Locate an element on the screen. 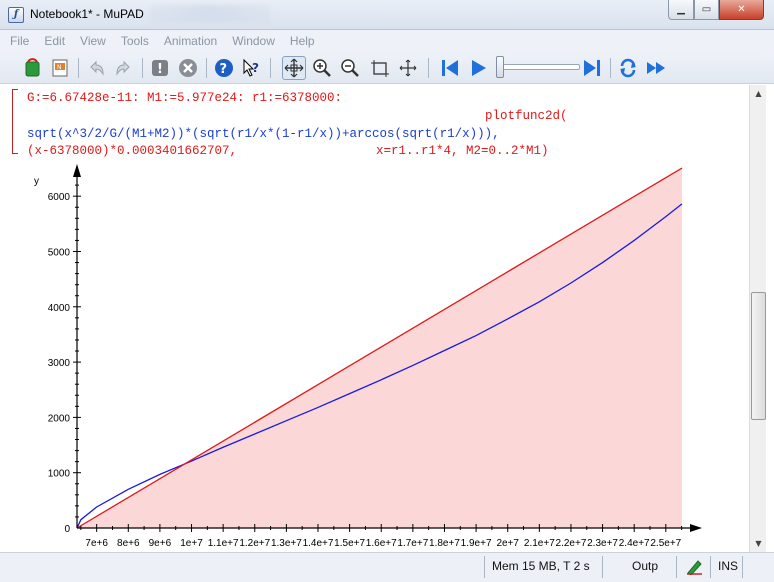 Image resolution: width=774 pixels, height=582 pixels. x-tick-label: 8e+6 is located at coordinates (128, 543).